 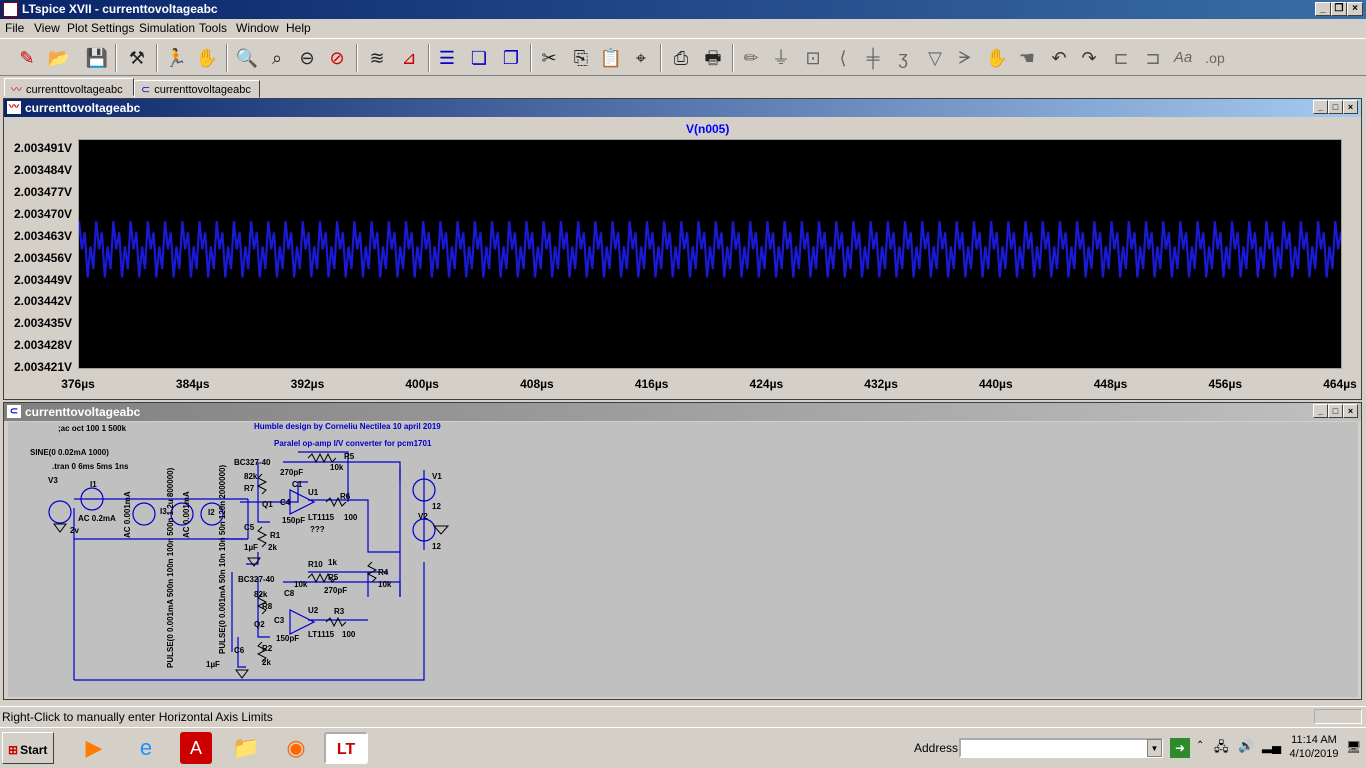 I want to click on diode-icon: ▽, so click(x=935, y=58).